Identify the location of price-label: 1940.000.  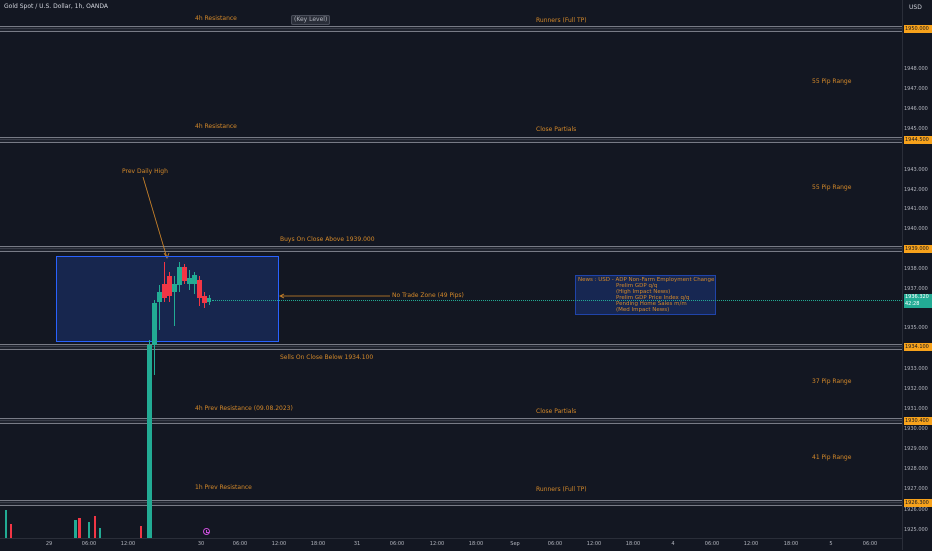
(916, 229).